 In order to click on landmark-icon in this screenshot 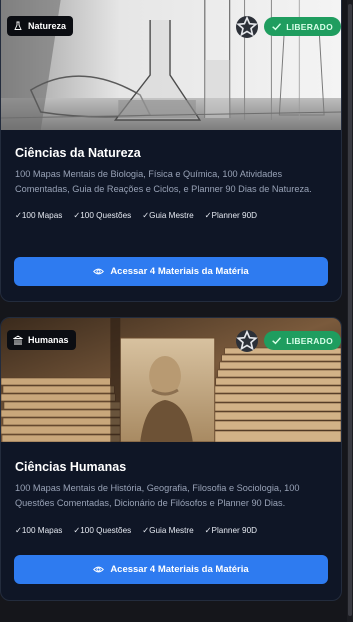, I will do `click(18, 340)`.